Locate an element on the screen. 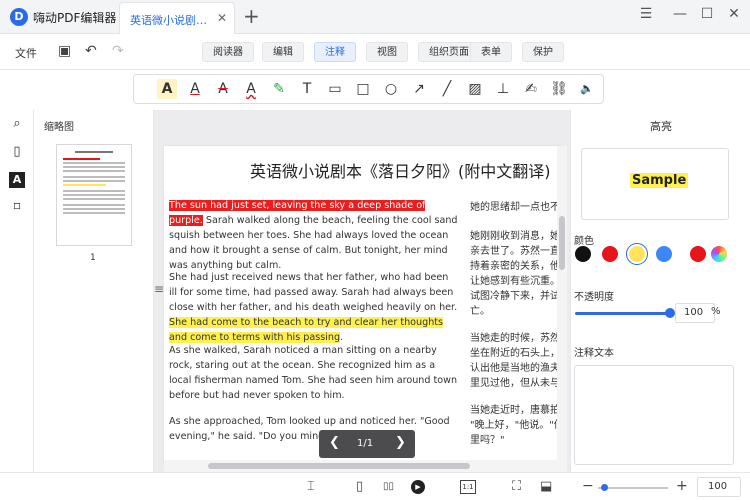 This screenshot has width=750, height=500. color-picker-icon is located at coordinates (719, 254).